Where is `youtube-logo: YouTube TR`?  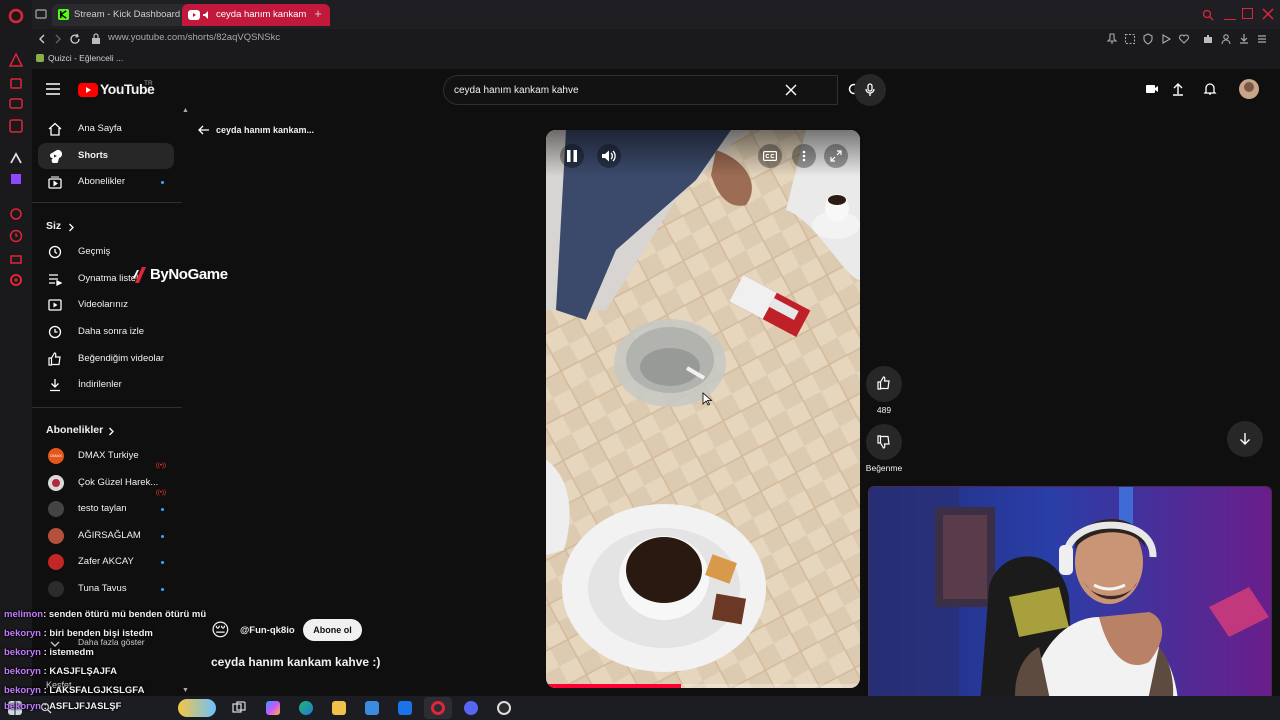
youtube-logo: YouTube TR is located at coordinates (118, 90).